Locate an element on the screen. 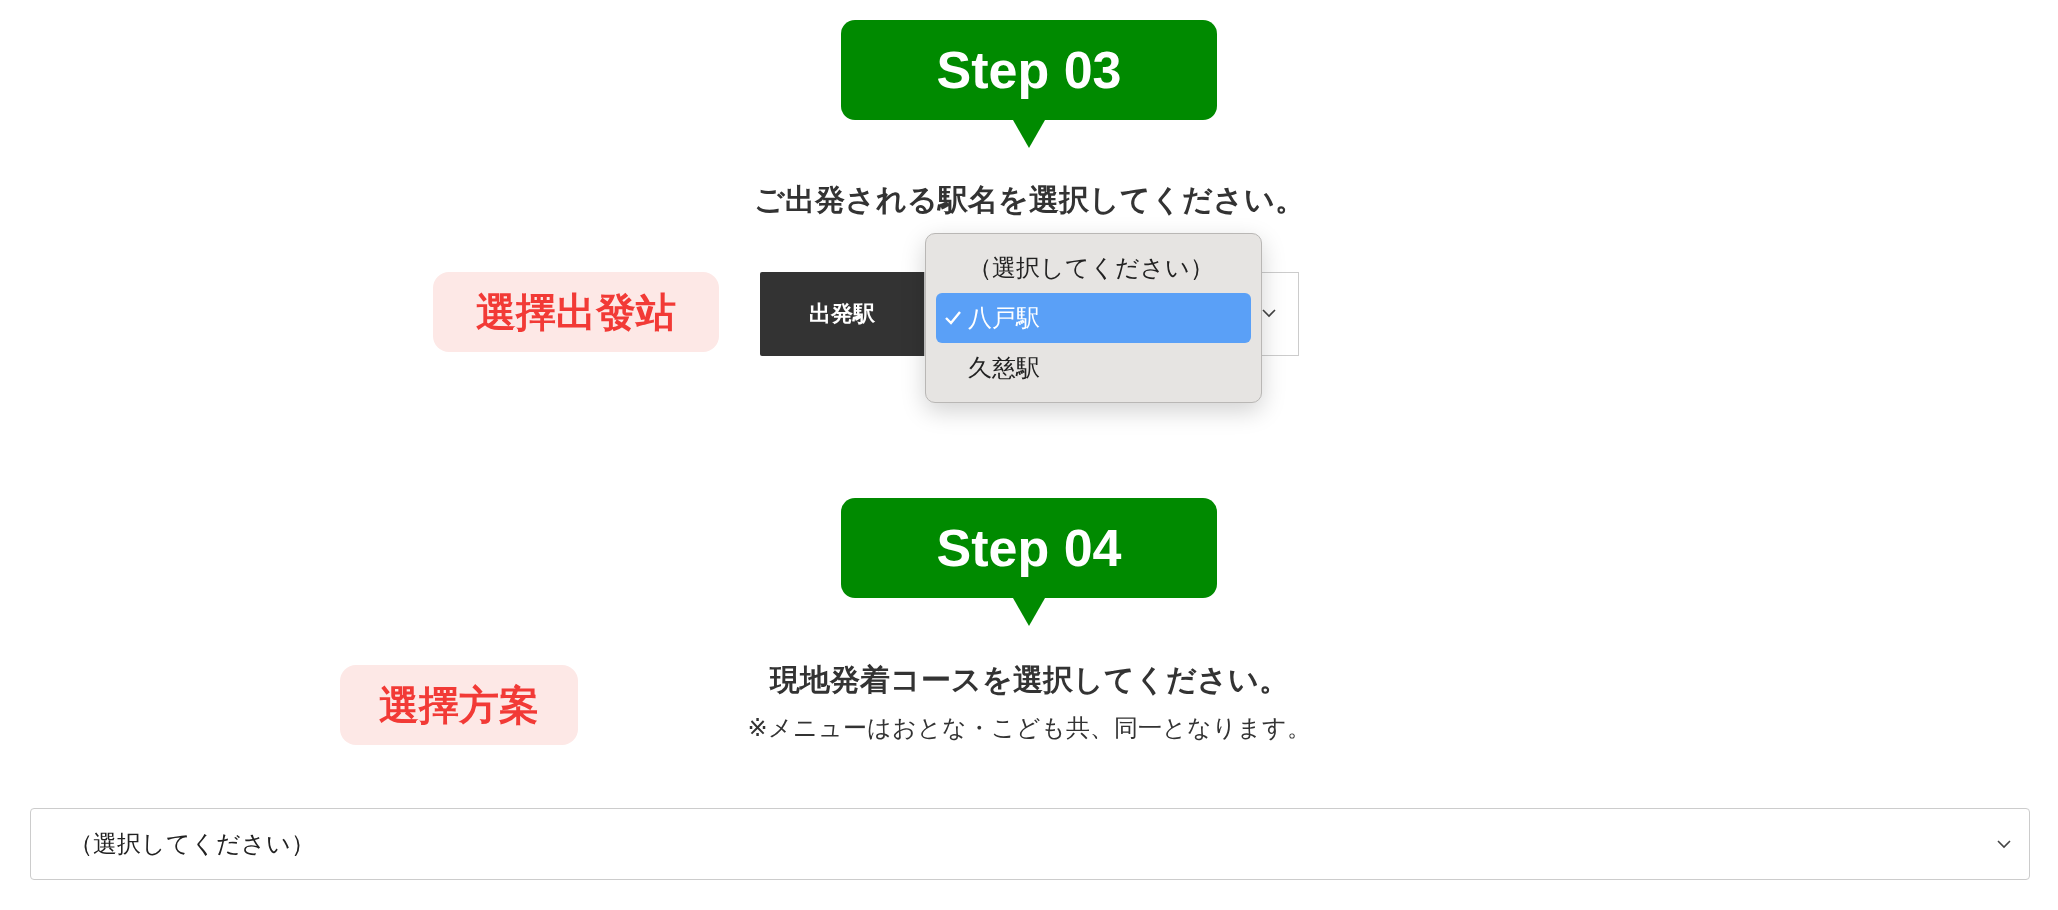  step-badge: Step 03 is located at coordinates (1029, 70).